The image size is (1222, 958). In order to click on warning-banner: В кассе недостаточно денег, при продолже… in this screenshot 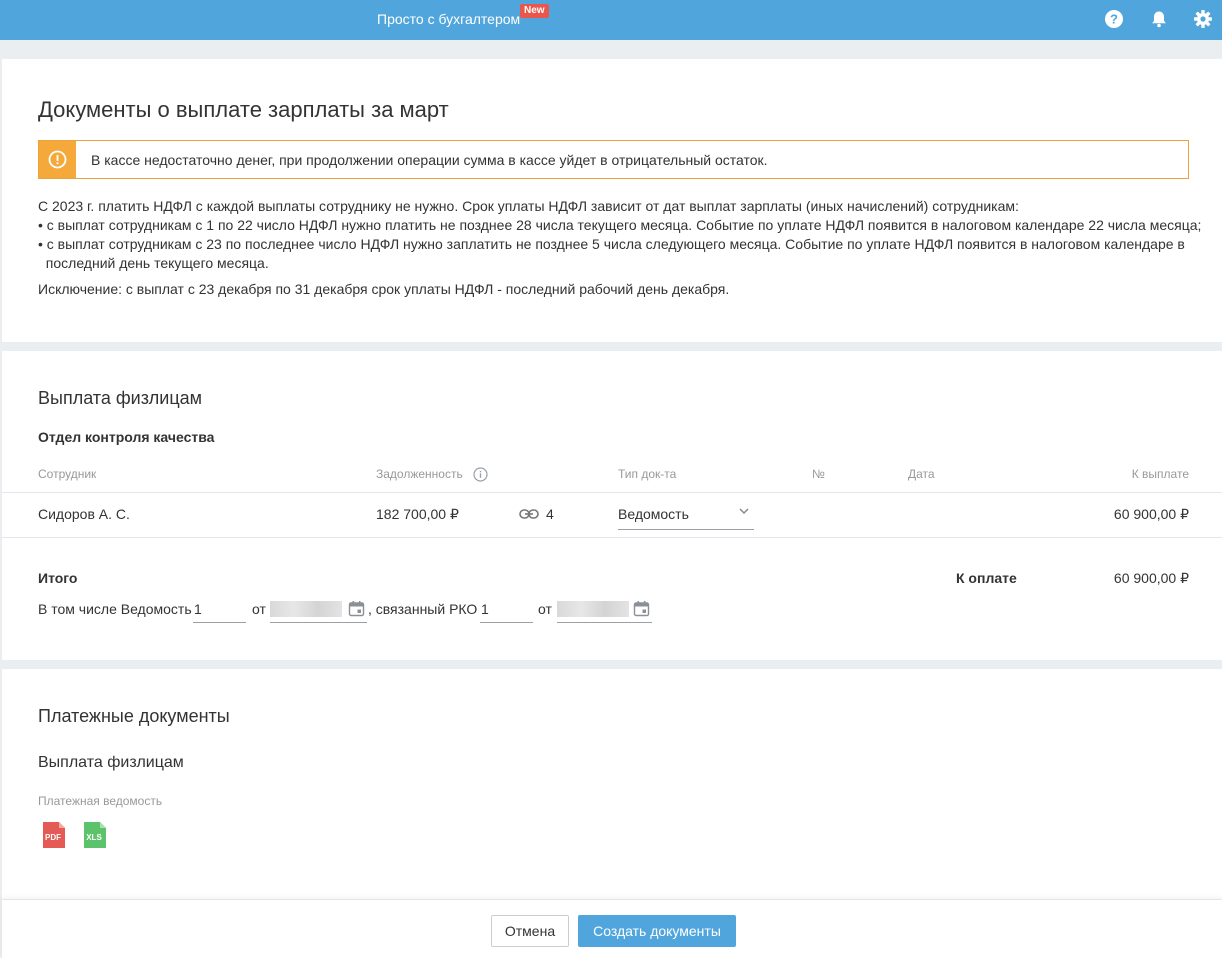, I will do `click(613, 159)`.